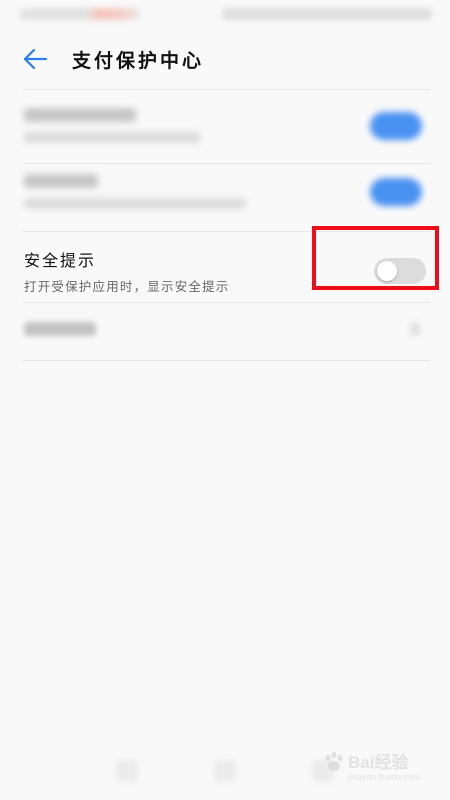 The image size is (450, 800). I want to click on watermark-brand: Bai经验, so click(378, 762).